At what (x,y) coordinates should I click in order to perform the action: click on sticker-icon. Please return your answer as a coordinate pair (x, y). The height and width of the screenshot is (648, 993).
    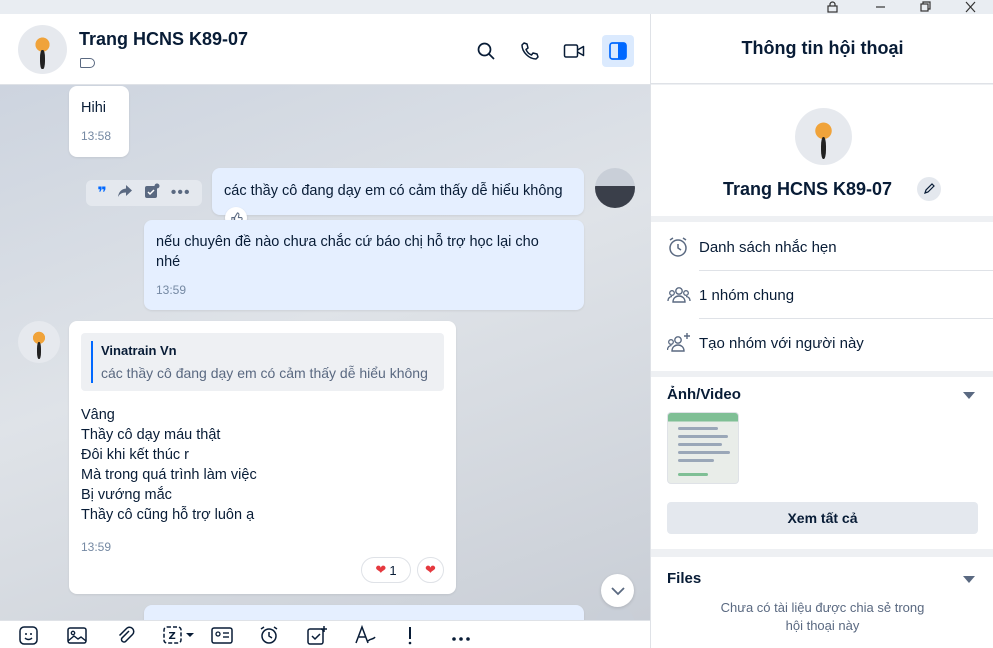
    Looking at the image, I should click on (42, 634).